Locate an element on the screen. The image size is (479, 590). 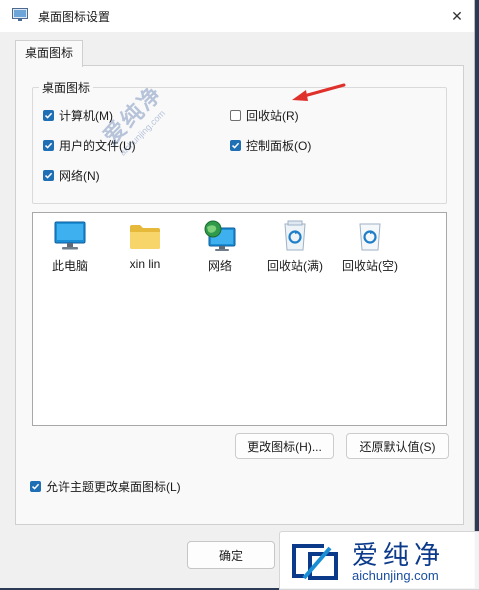
icon-item-user-folder: xin lin is located at coordinates (145, 245).